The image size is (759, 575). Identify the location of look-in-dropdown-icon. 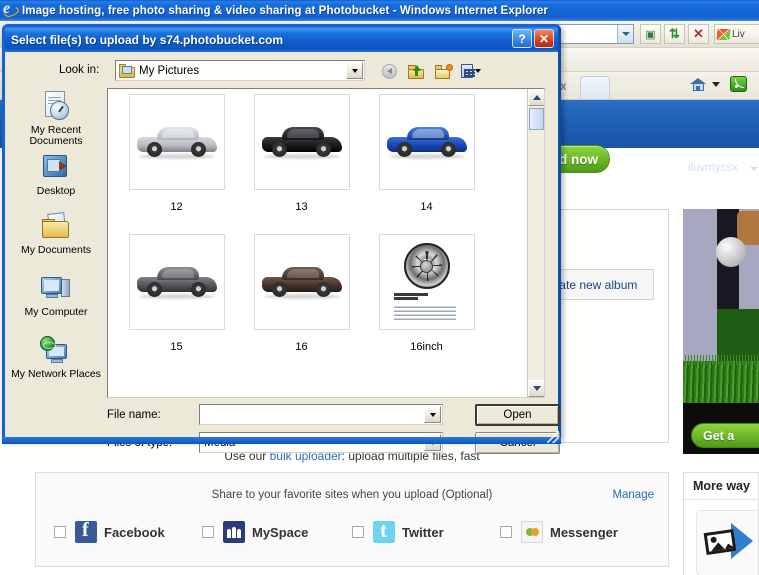
(354, 70).